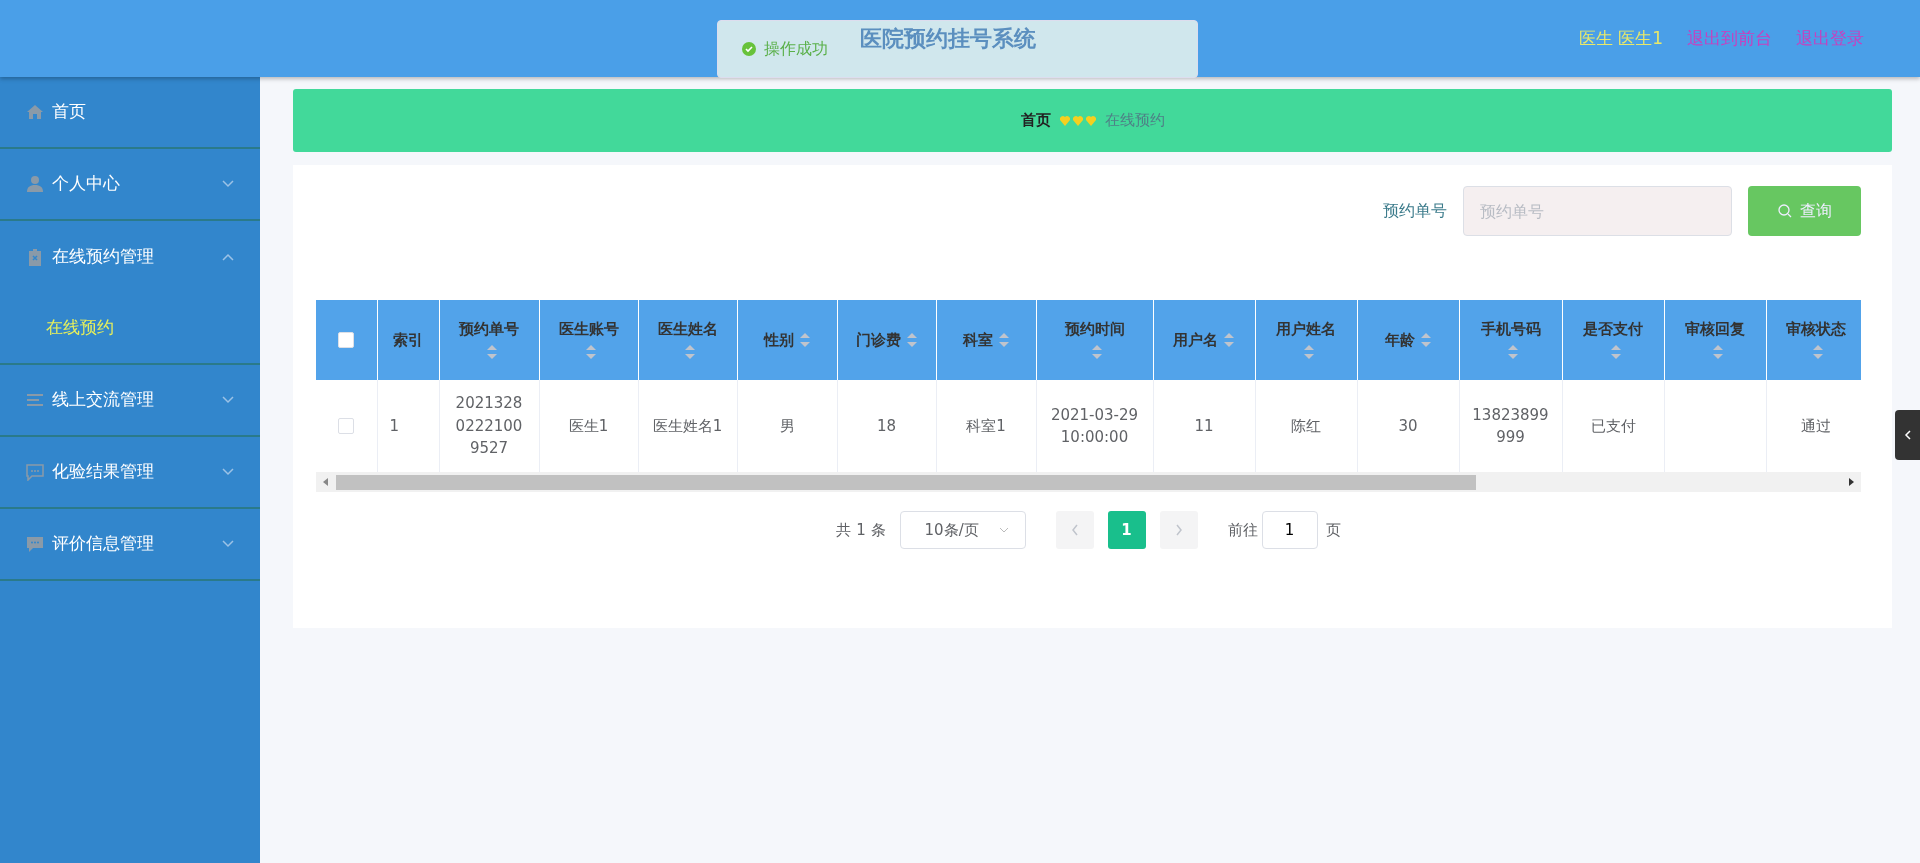 This screenshot has height=863, width=1920. I want to click on table-cell: 陈红, so click(1306, 426).